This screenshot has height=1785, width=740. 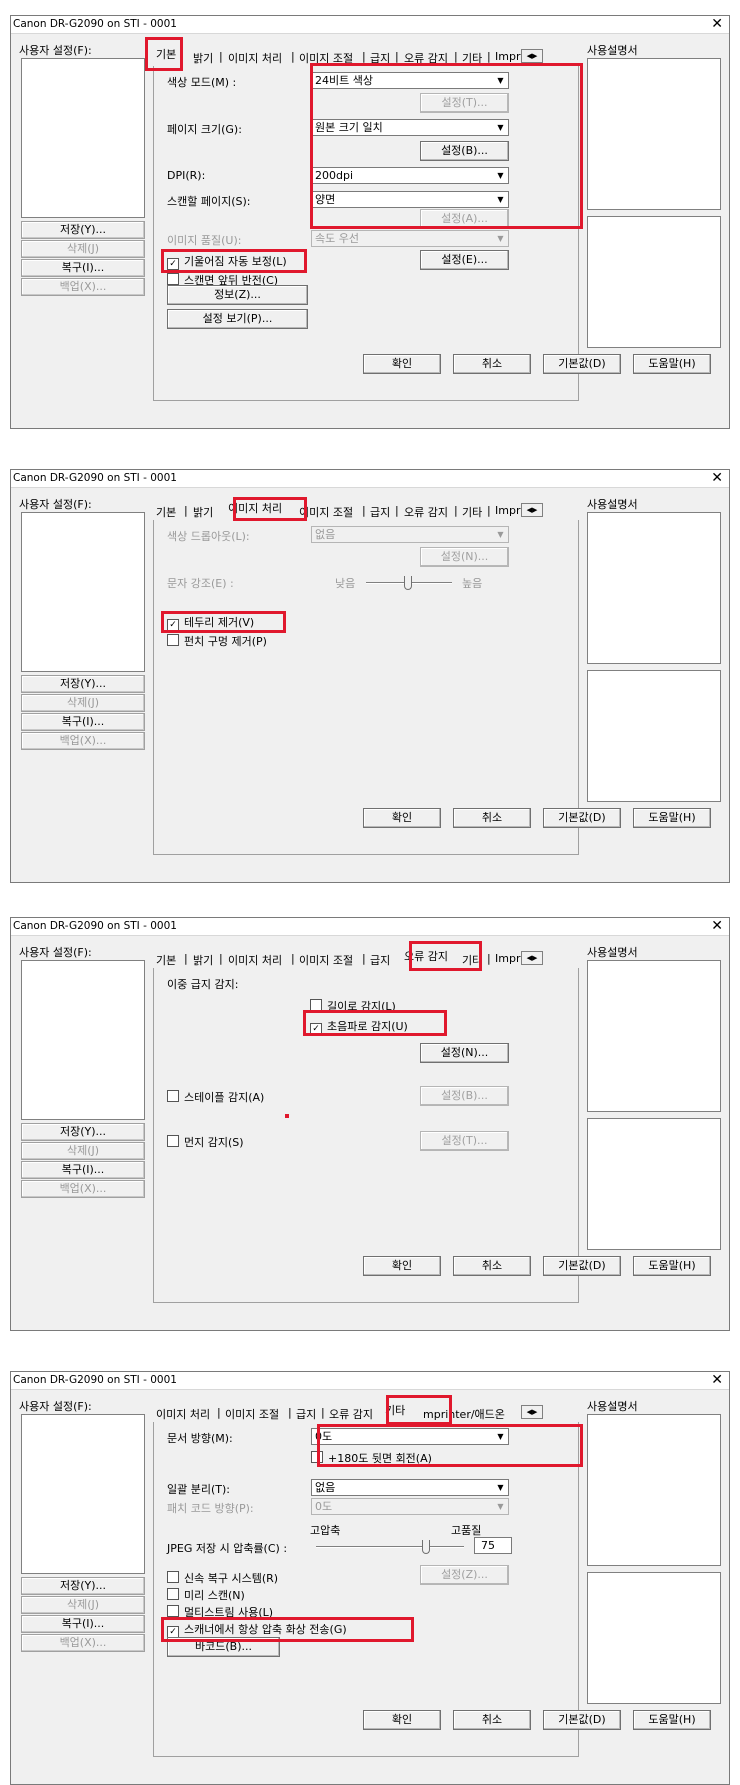 What do you see at coordinates (208, 536) in the screenshot?
I see `color-dropout-label: 색상 드롭아웃(L):` at bounding box center [208, 536].